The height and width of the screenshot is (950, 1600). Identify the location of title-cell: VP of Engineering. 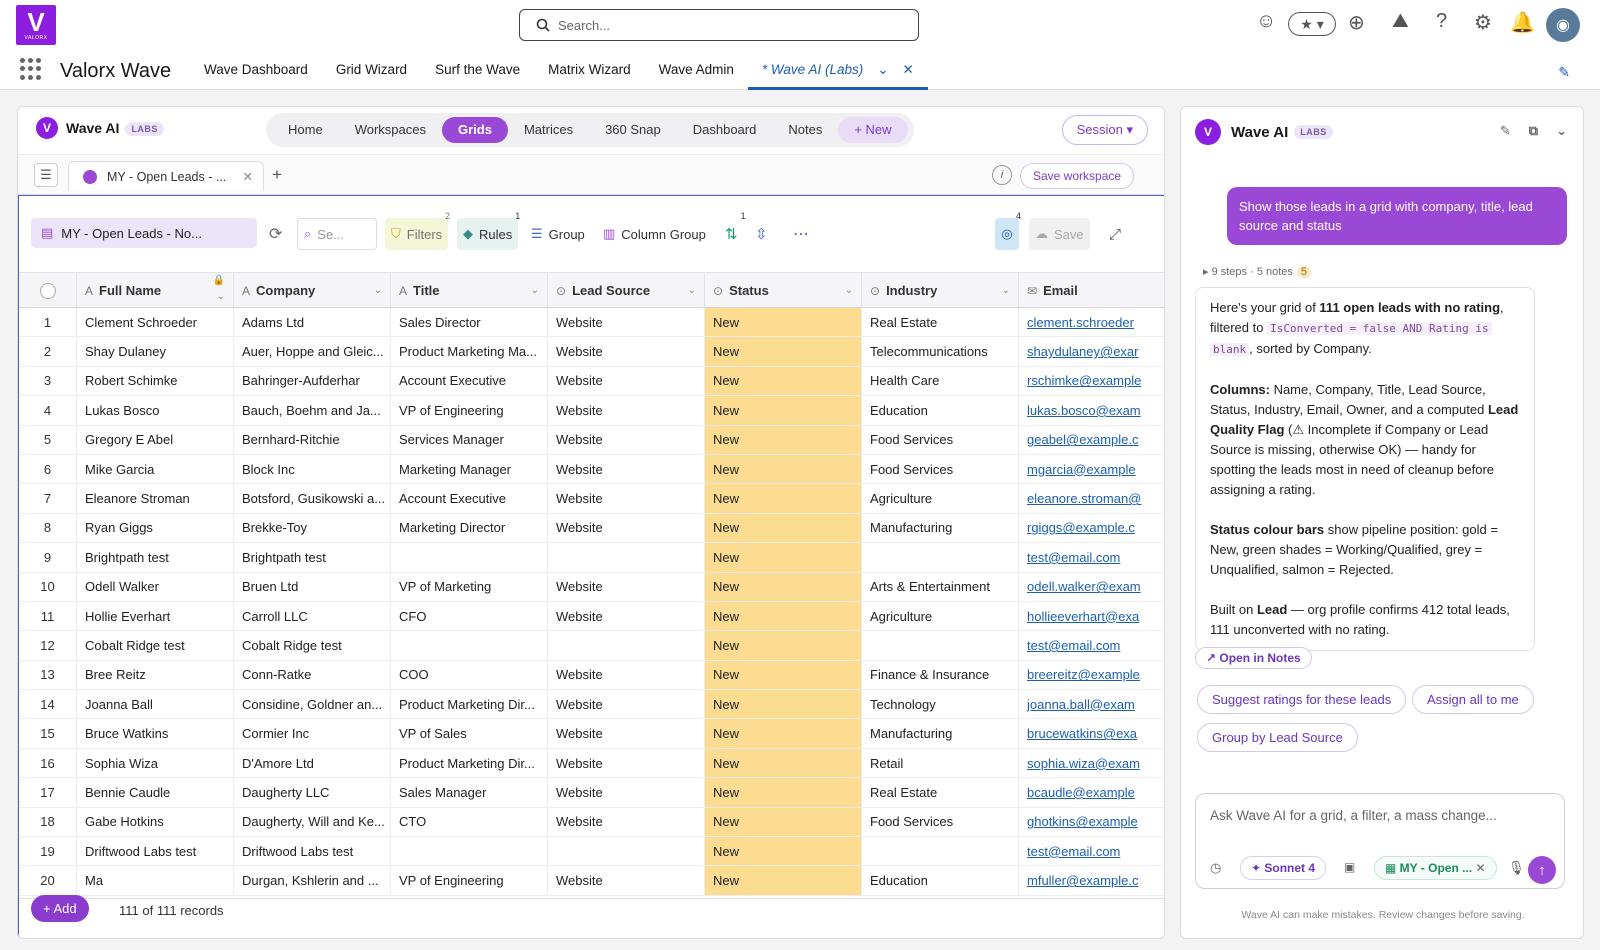
(469, 410).